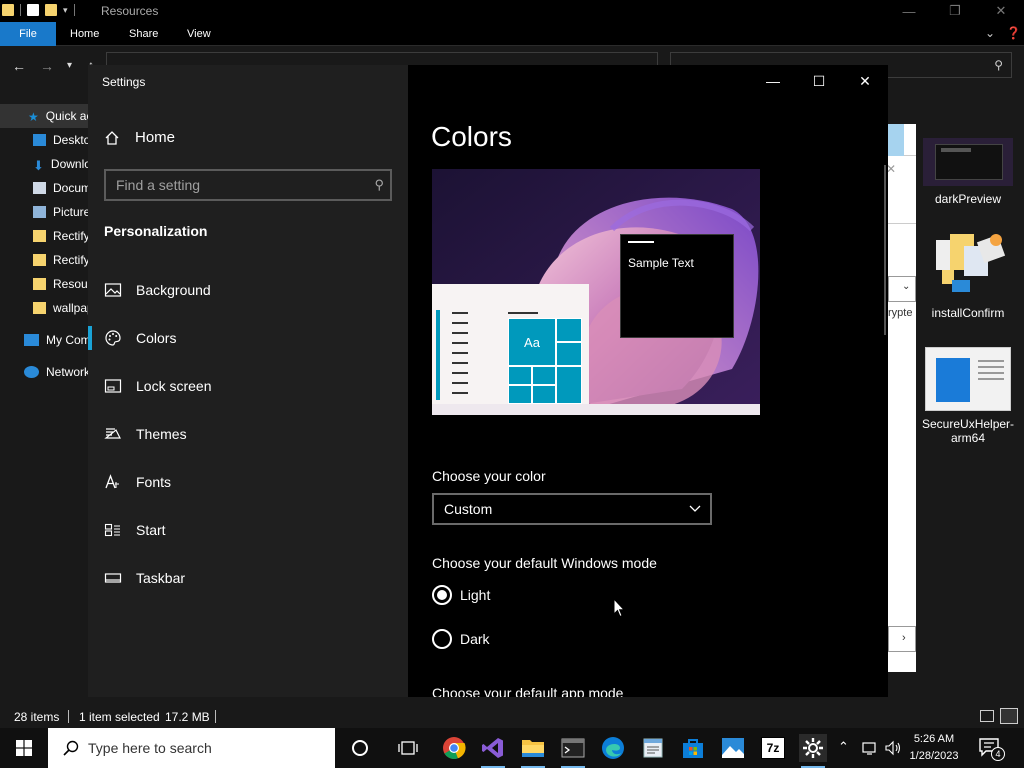 The height and width of the screenshot is (768, 1024). Describe the element at coordinates (461, 639) in the screenshot. I see `windows-mode-dark-radio: Dark` at that location.